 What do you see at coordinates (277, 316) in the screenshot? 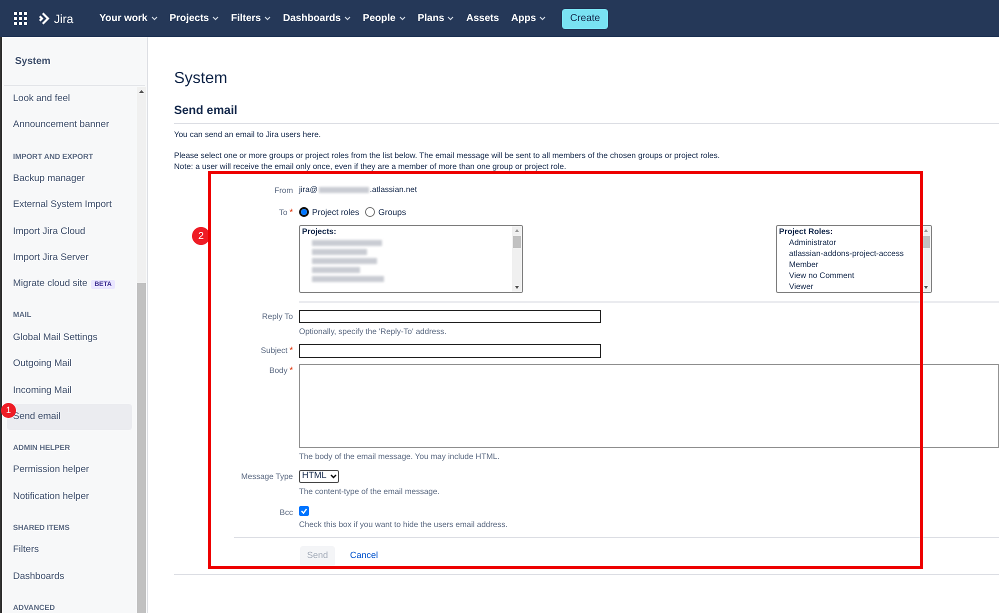
I see `field-label: Reply To` at bounding box center [277, 316].